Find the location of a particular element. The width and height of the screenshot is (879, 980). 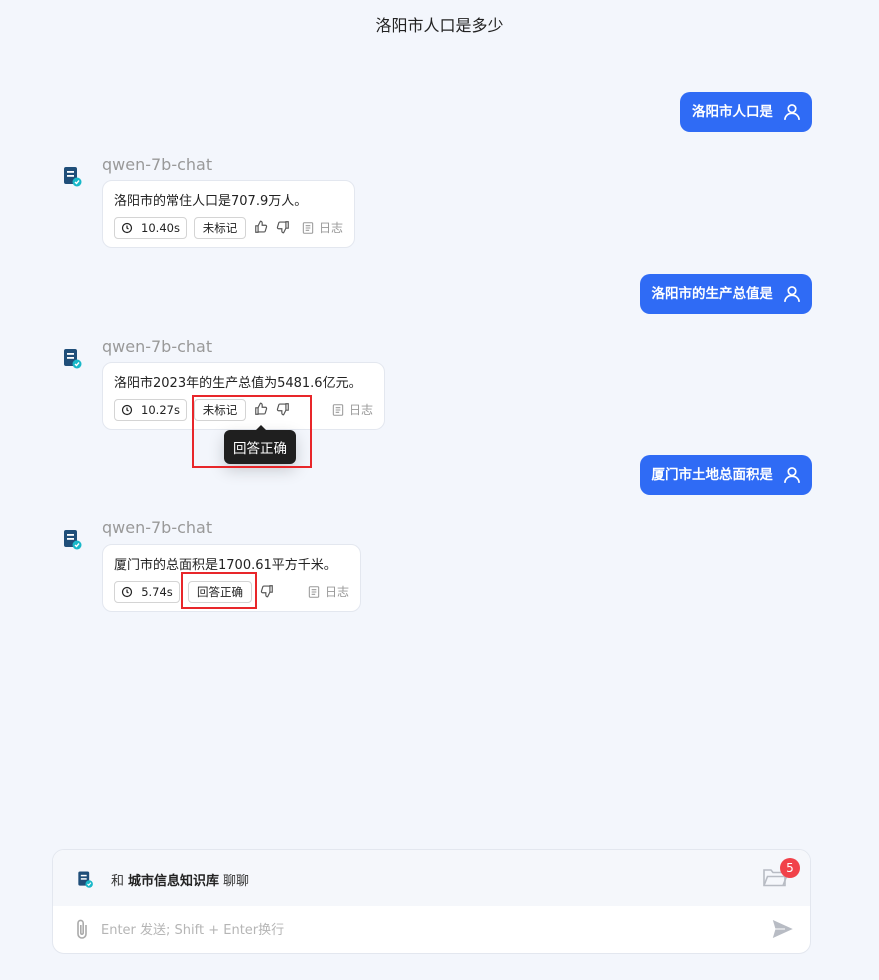

bot-message-card: 厦门市的总面积是1700.61平方千米。 5.74s 回答正确 日志 is located at coordinates (231, 578).